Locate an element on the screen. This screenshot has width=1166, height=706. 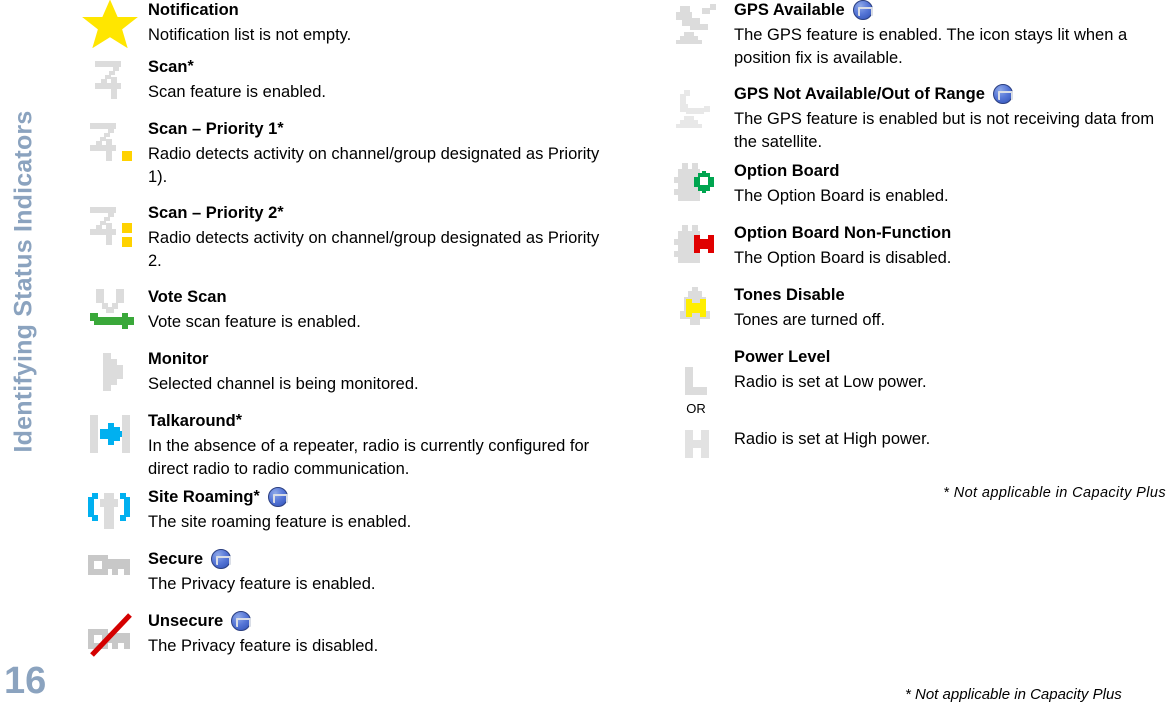
list-item-title: Vote Scan is located at coordinates (187, 297).